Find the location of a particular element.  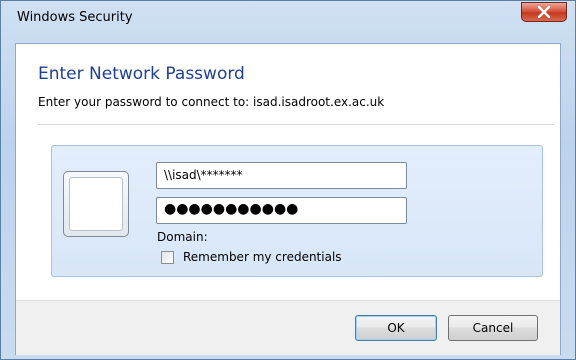

close-icon is located at coordinates (544, 12).